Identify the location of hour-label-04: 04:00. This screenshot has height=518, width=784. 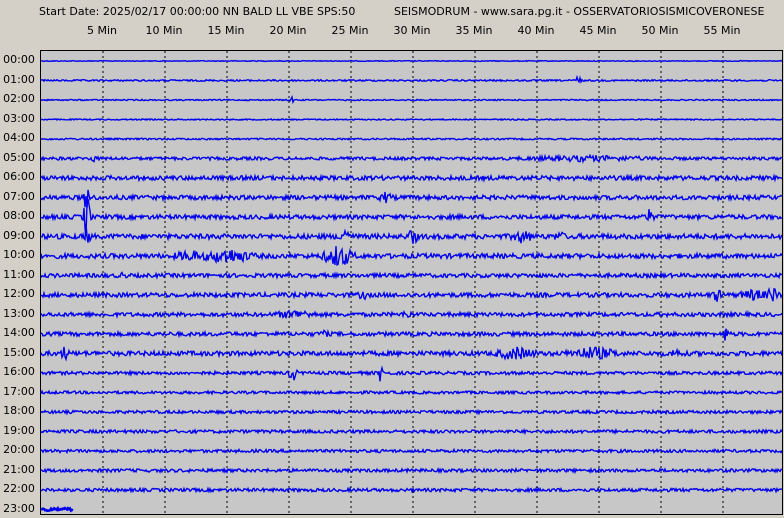
(19, 137).